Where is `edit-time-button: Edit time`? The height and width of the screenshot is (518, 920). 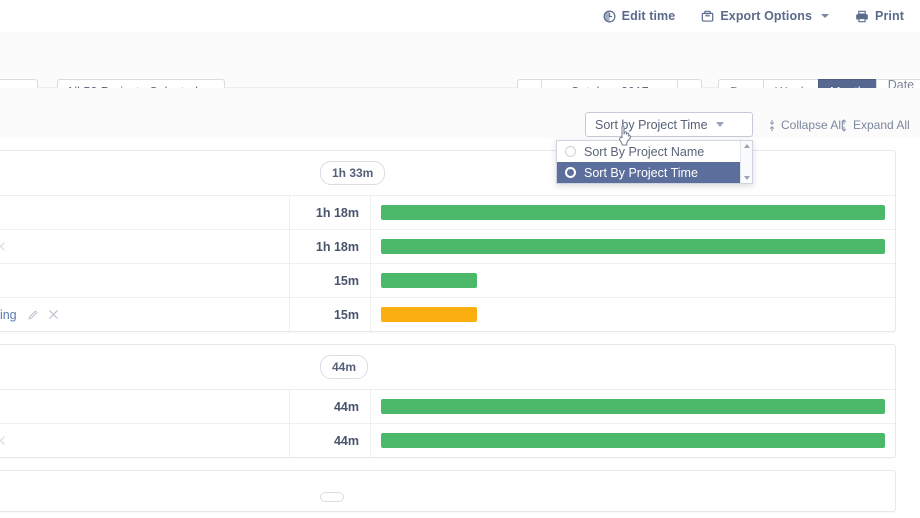 edit-time-button: Edit time is located at coordinates (639, 16).